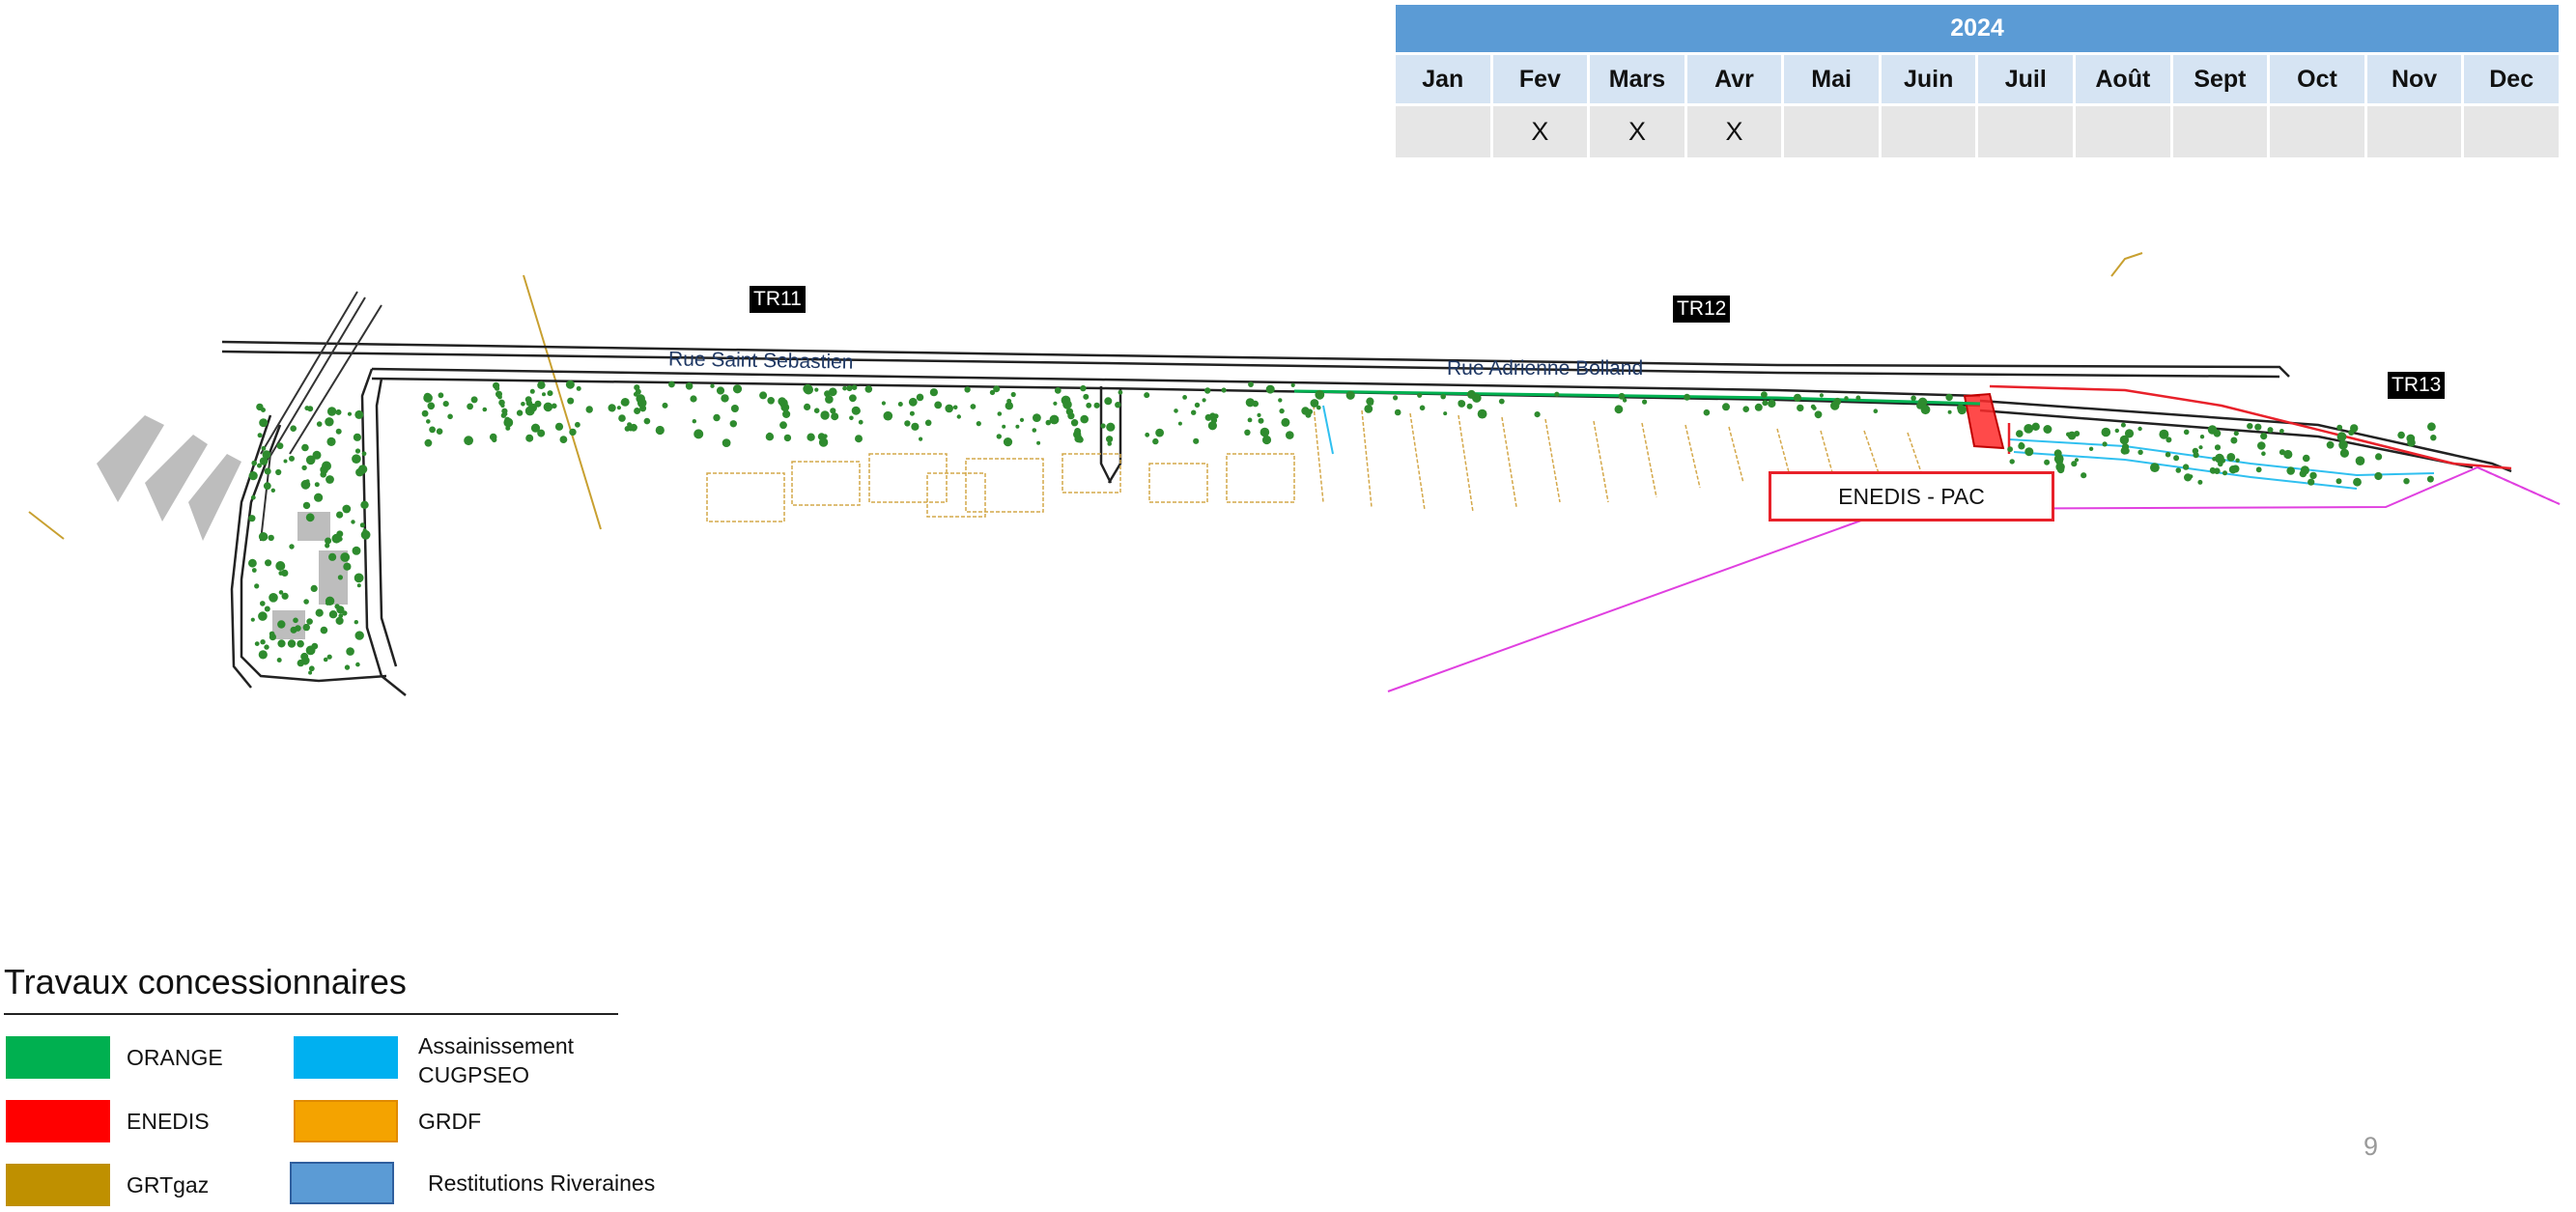  I want to click on page-number: 9, so click(2371, 1146).